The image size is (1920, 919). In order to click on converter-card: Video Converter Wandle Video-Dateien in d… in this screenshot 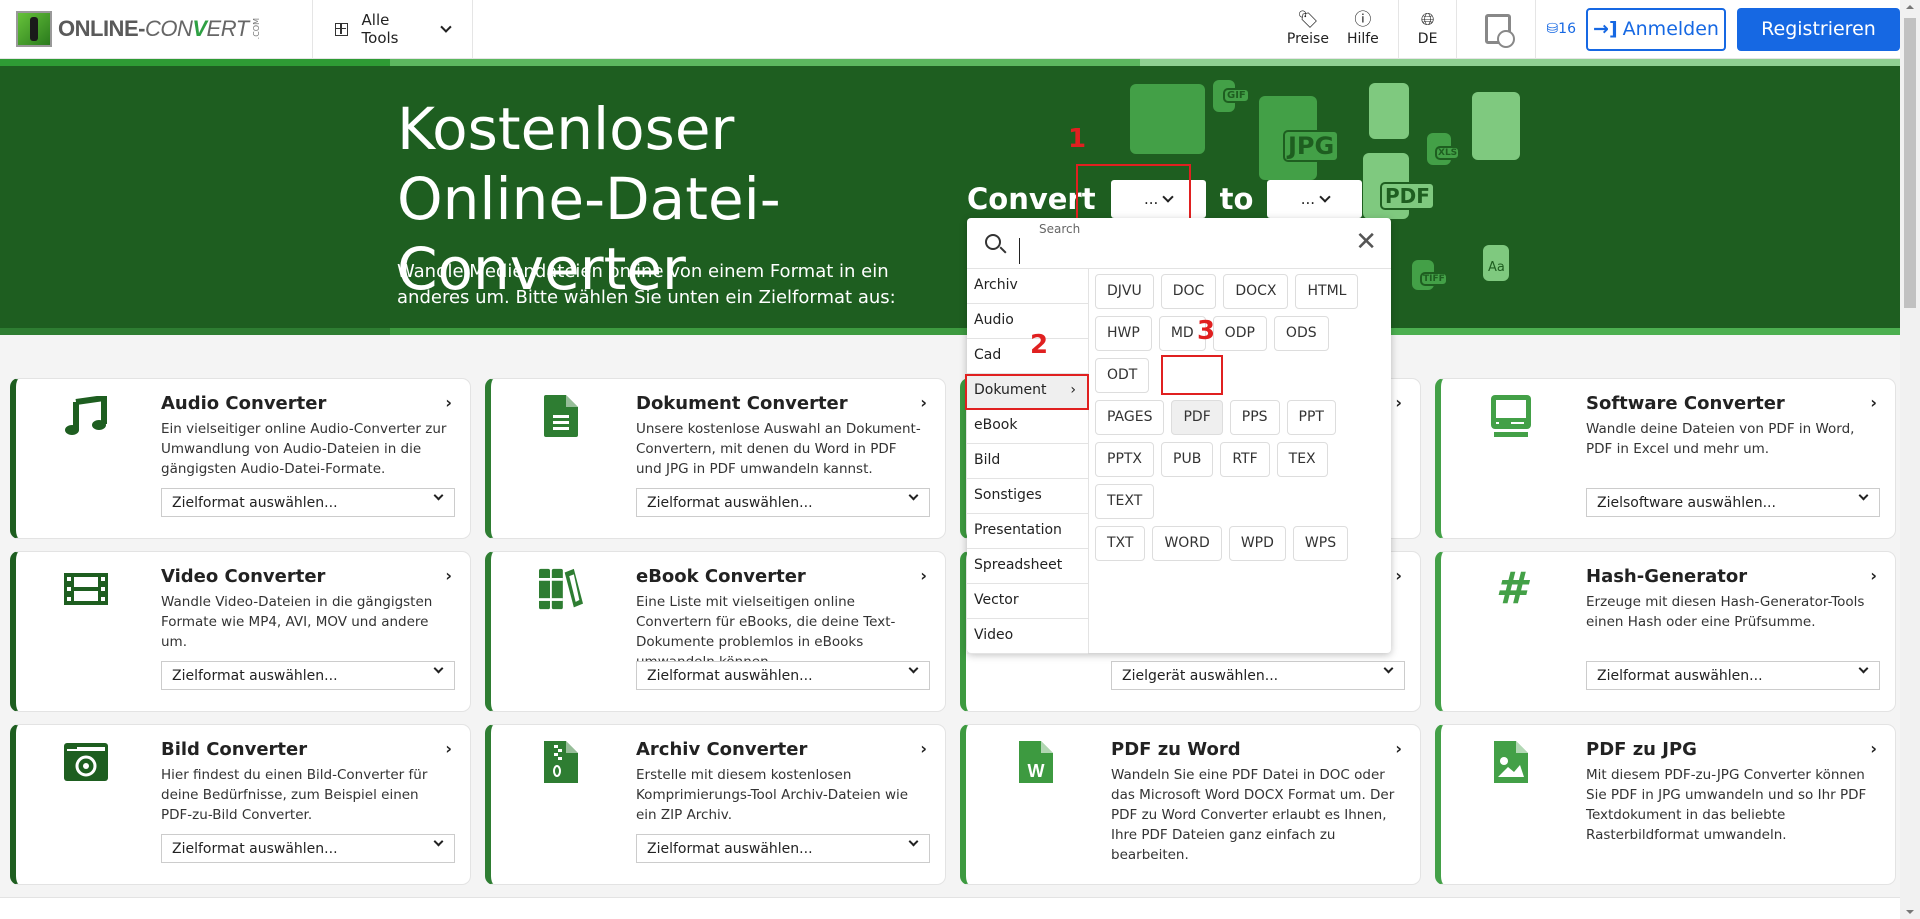, I will do `click(240, 631)`.